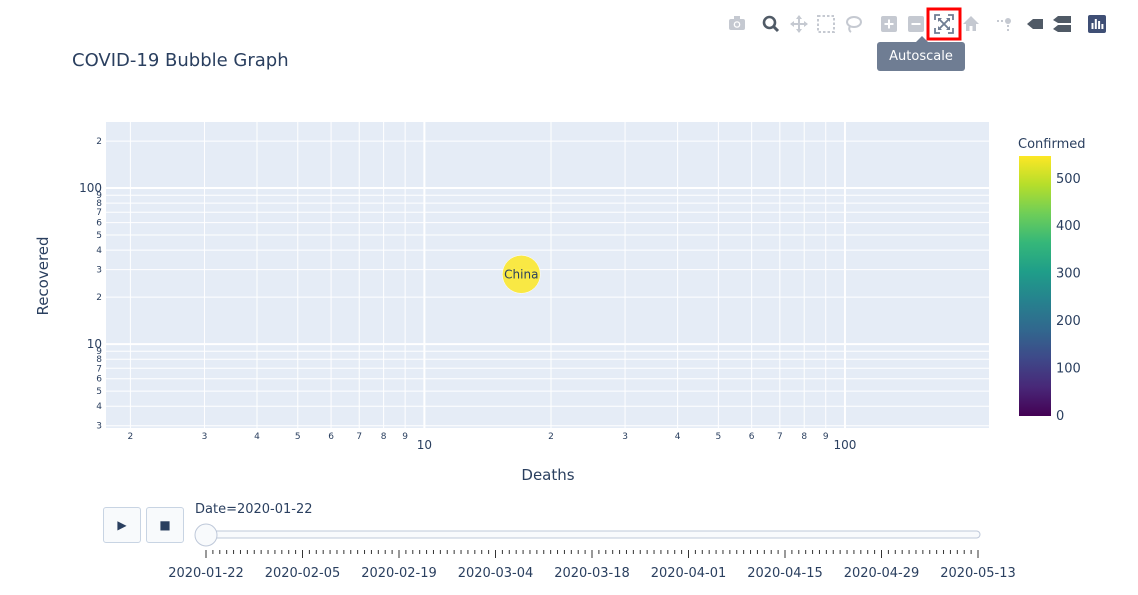 The height and width of the screenshot is (595, 1138). Describe the element at coordinates (303, 573) in the screenshot. I see `slider-tick-label: 2020-02-05` at that location.